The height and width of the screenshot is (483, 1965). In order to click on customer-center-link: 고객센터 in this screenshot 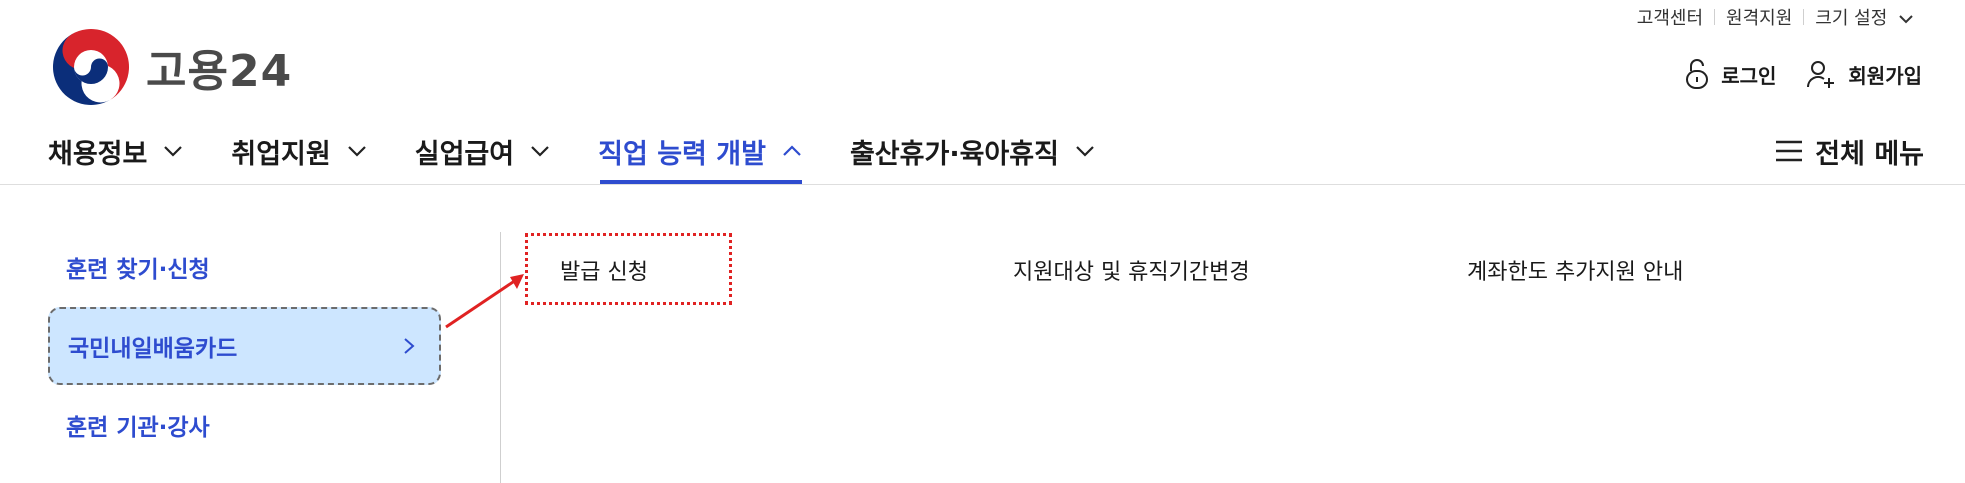, I will do `click(1670, 17)`.